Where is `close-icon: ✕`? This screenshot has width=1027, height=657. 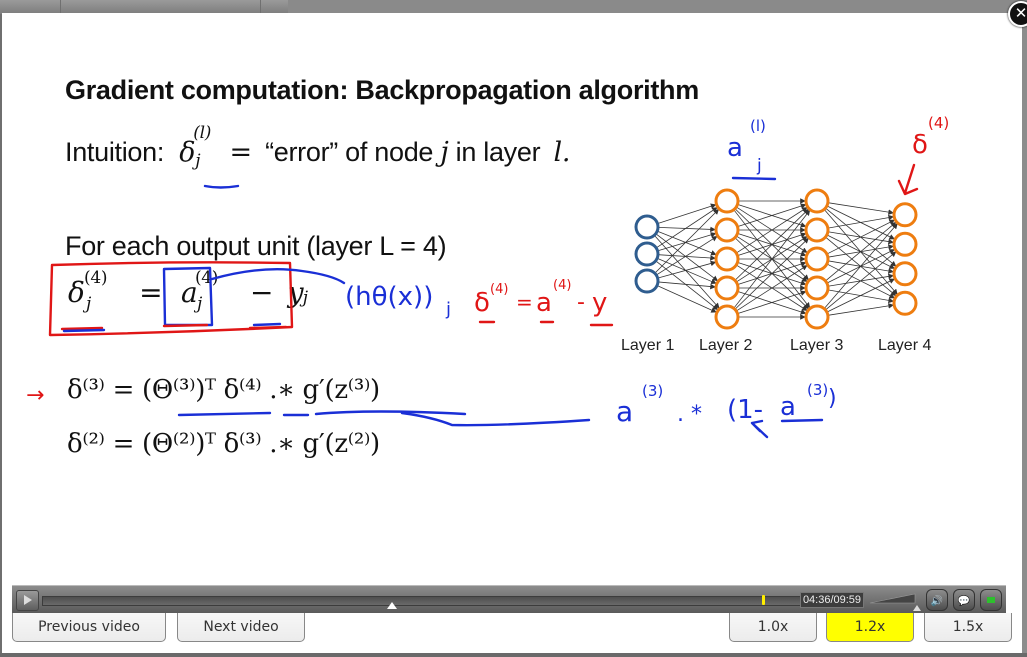
close-icon: ✕ is located at coordinates (1017, 14).